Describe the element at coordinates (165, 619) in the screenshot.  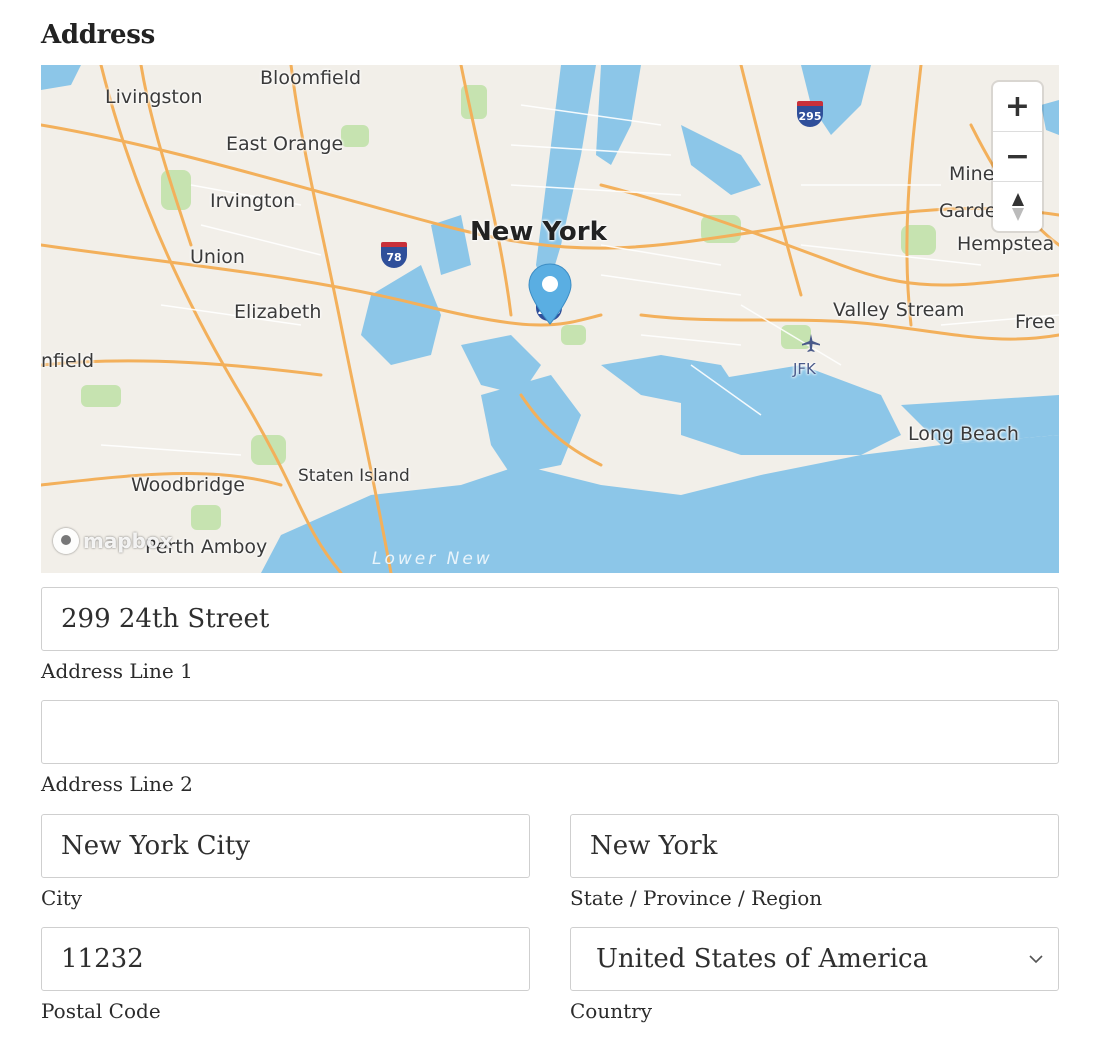
I see `address-line1-value: 299 24th Street` at that location.